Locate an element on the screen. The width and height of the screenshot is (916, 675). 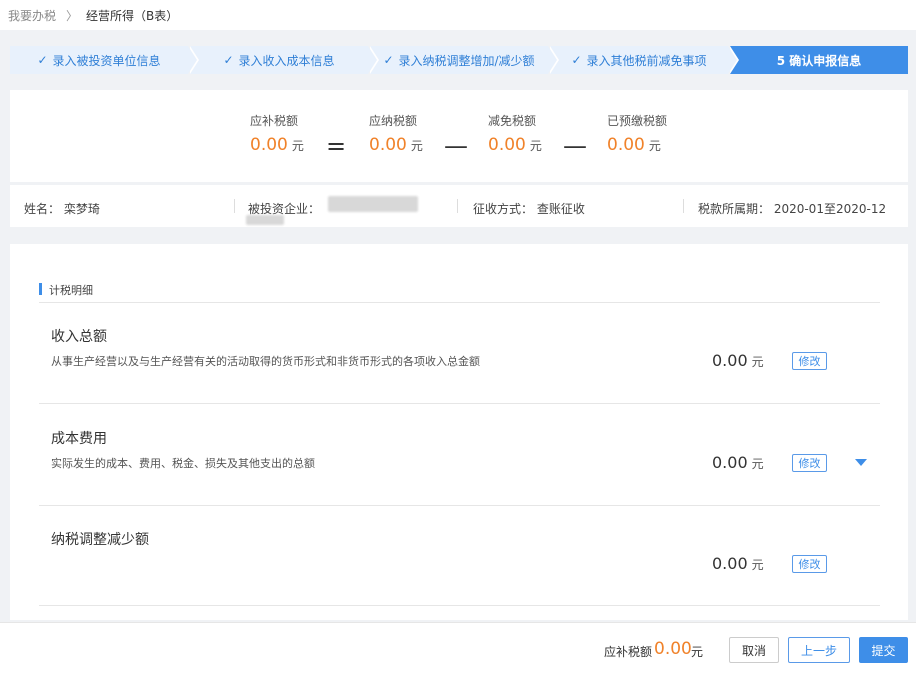
footer-tax-due-value: 0.00 is located at coordinates (673, 649).